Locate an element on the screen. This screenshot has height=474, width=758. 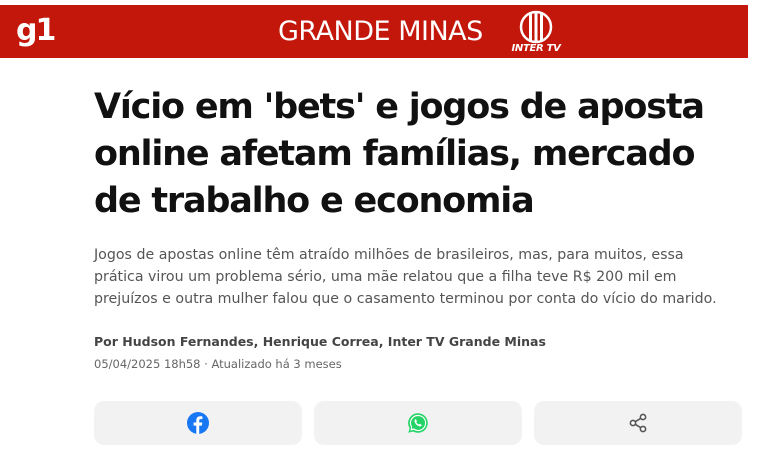
article-dateline: 05/04/2025 18h58 · Atualizado há 3 meses is located at coordinates (218, 364).